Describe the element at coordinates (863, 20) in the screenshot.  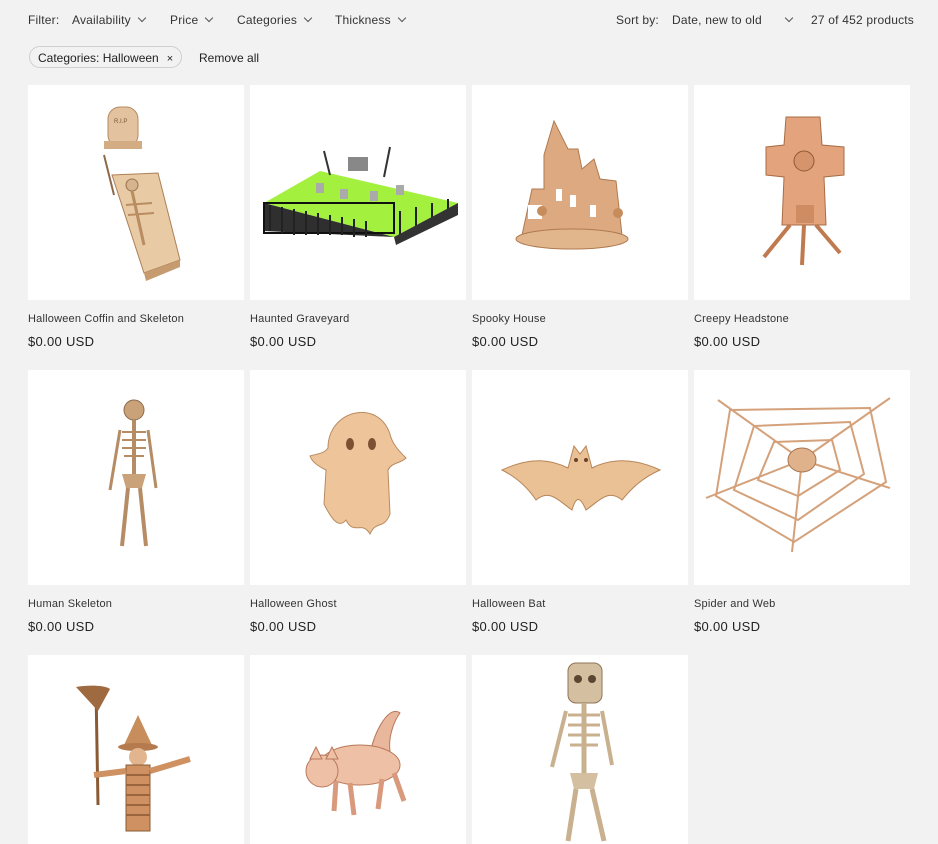
I see `product-count: 27 of 452 products` at that location.